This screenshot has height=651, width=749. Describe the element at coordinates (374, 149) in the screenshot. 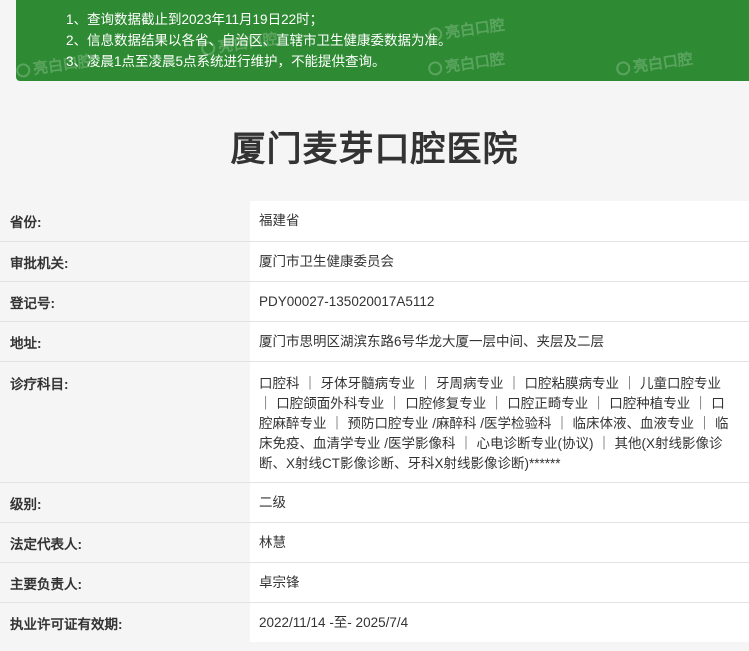

I see `hospital-title: 厦门麦芽口腔医院` at that location.